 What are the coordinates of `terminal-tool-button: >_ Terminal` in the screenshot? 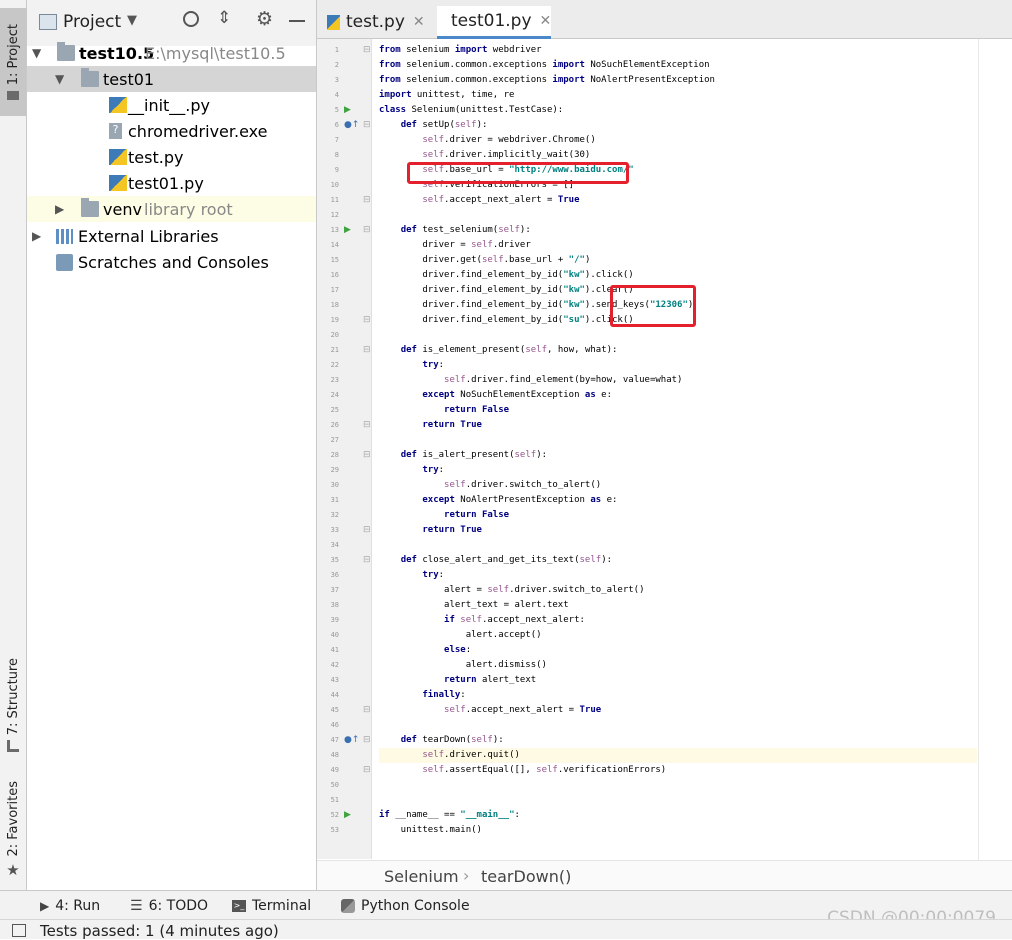 It's located at (271, 905).